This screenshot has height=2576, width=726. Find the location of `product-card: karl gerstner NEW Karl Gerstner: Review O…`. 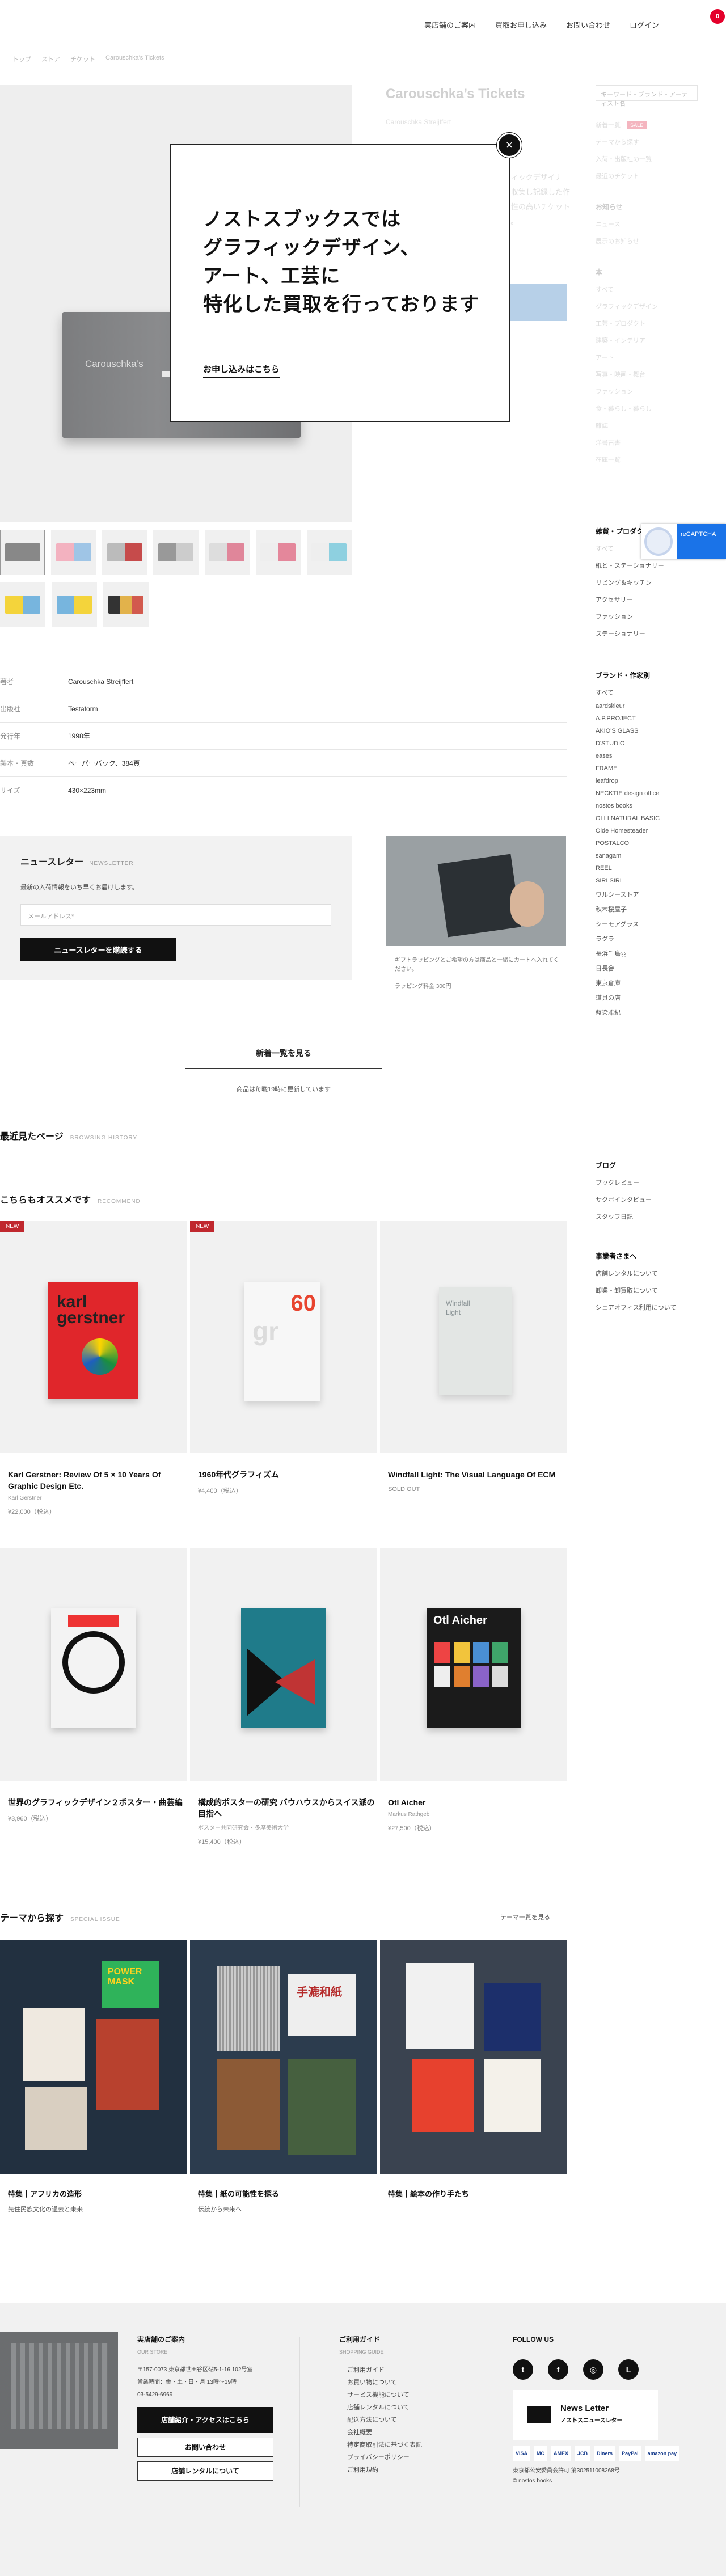

product-card: karl gerstner NEW Karl Gerstner: Review O… is located at coordinates (93, 1368).